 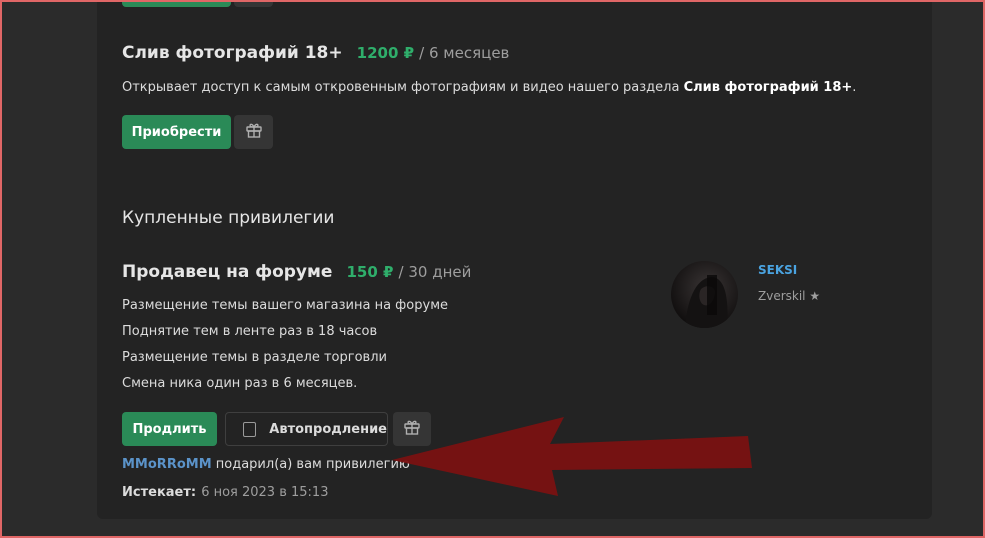 I want to click on gift-button, so click(x=253, y=132).